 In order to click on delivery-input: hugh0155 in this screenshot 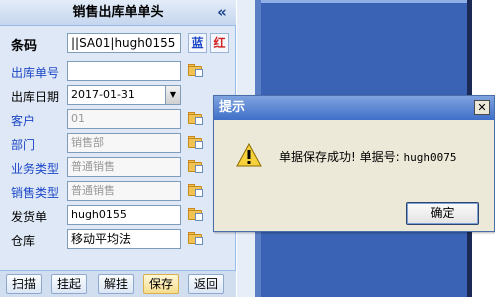, I will do `click(124, 215)`.